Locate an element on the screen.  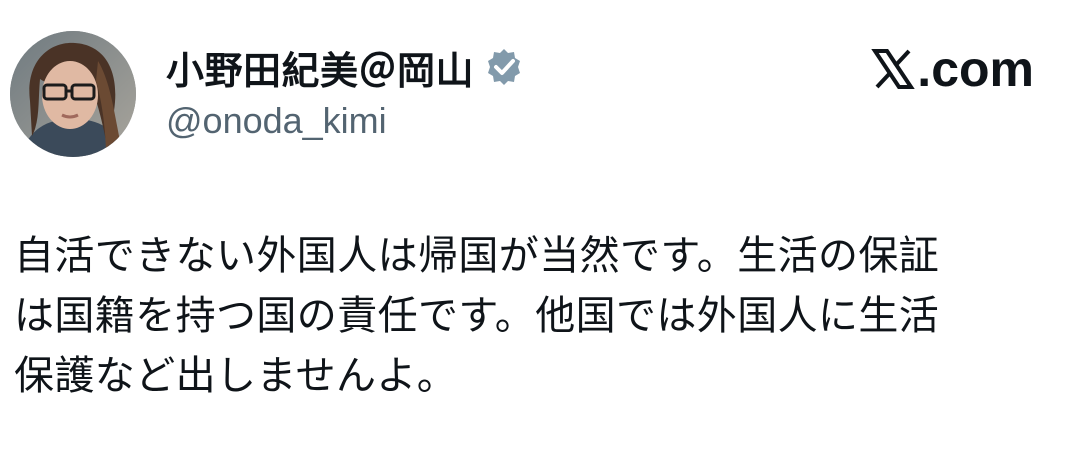
display-name: 小野田紀美＠岡山 is located at coordinates (320, 67).